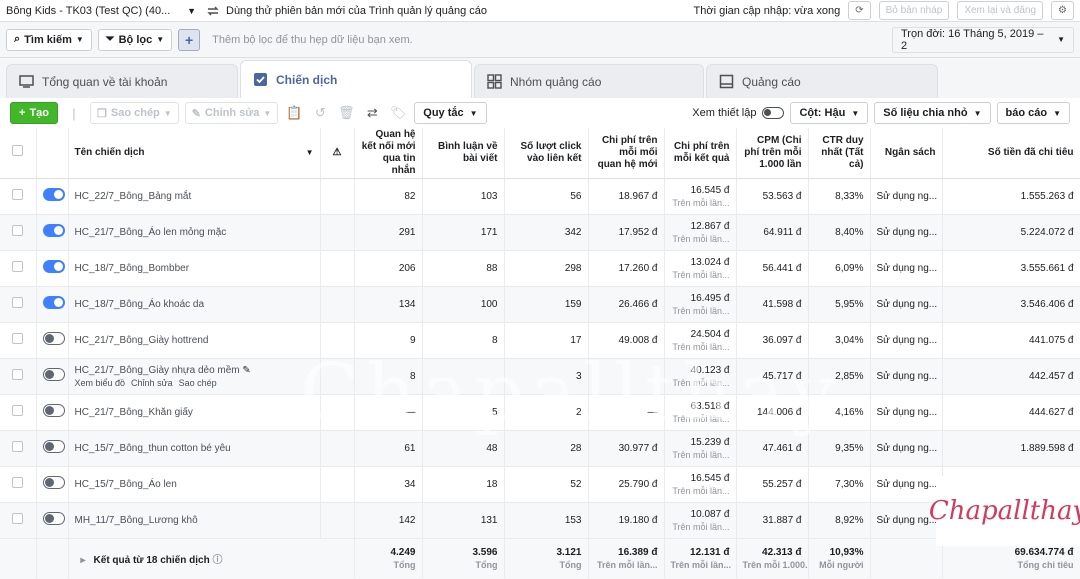  I want to click on edit-button: ✎ Chỉnh sửa ▼, so click(231, 113).